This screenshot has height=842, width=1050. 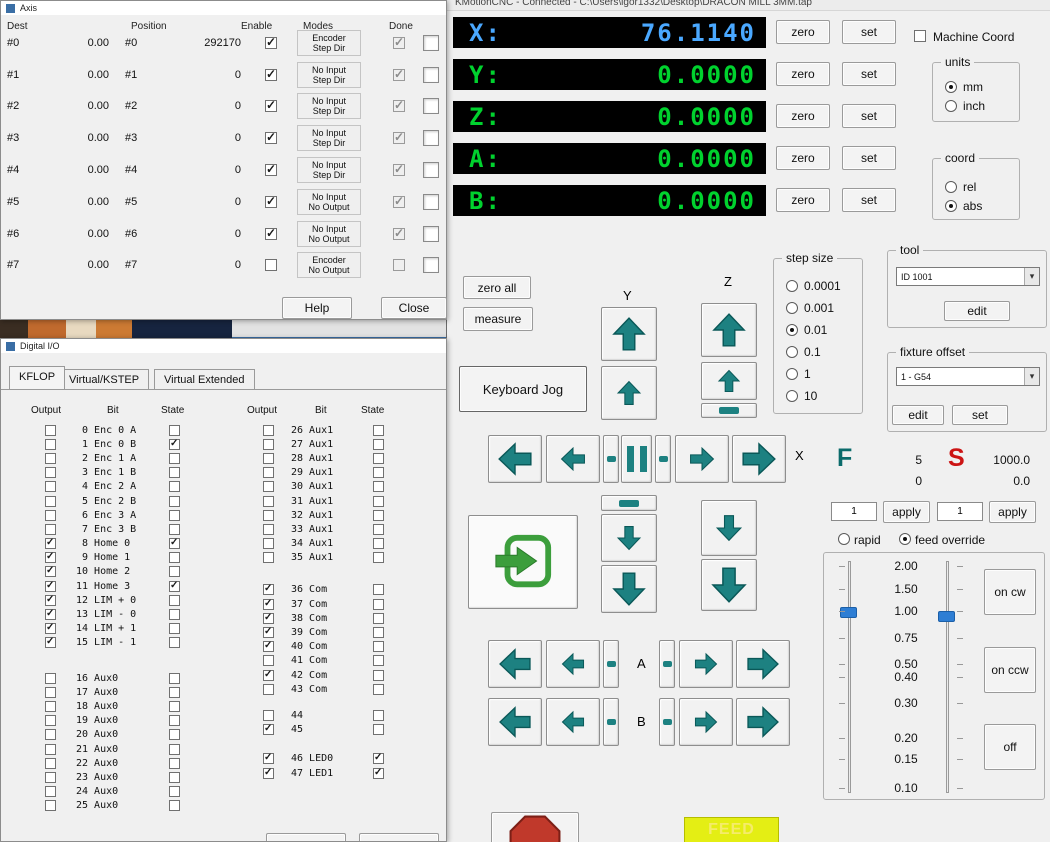 I want to click on digital-io-titlebar: Digital I/O, so click(x=223, y=346).